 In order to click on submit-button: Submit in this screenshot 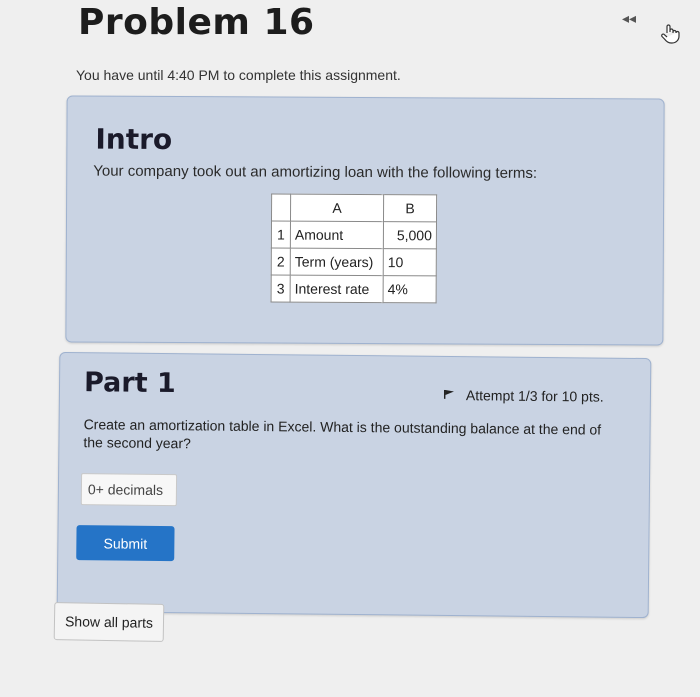, I will do `click(125, 543)`.